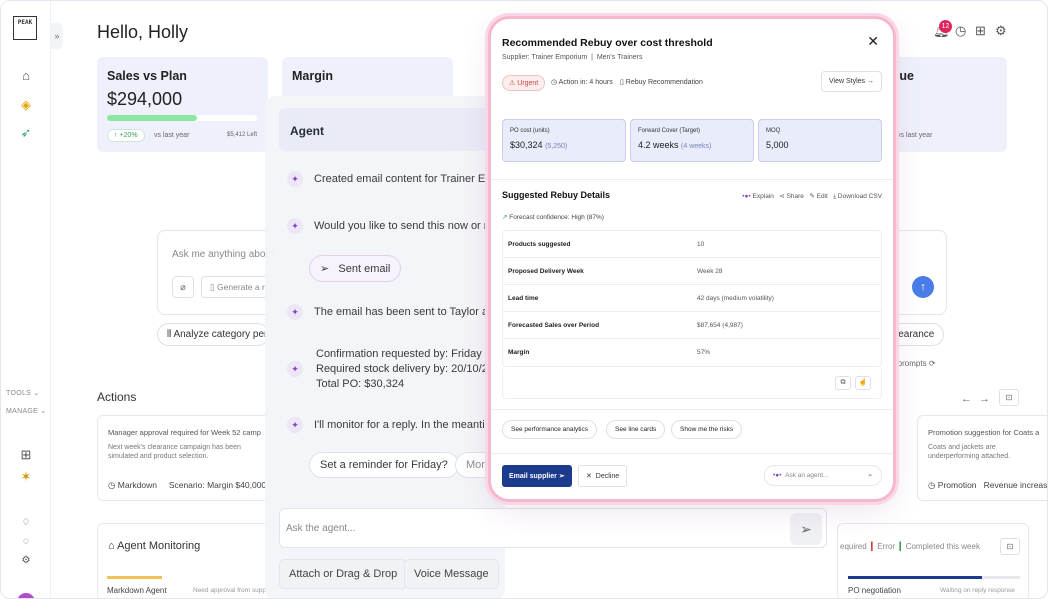 The height and width of the screenshot is (599, 1048). Describe the element at coordinates (343, 574) in the screenshot. I see `attach-button: Attach or Drag & Drop` at that location.